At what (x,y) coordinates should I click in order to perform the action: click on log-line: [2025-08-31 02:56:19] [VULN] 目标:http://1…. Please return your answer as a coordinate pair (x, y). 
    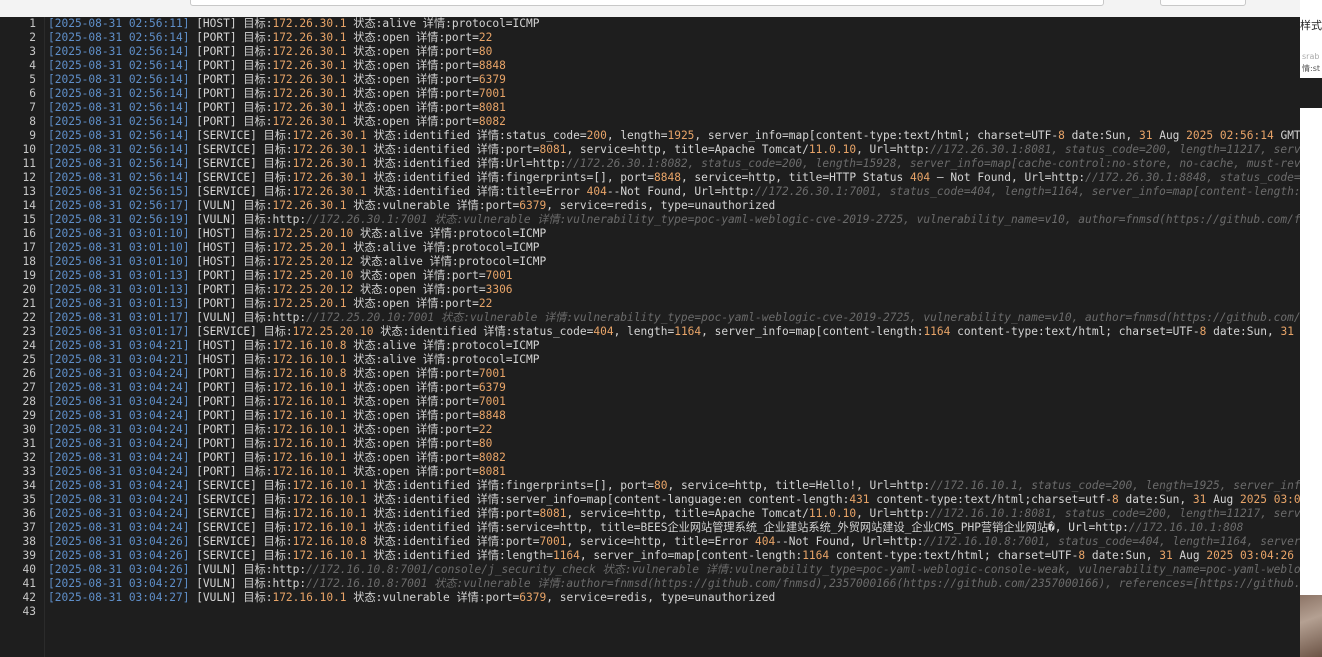
    Looking at the image, I should click on (674, 220).